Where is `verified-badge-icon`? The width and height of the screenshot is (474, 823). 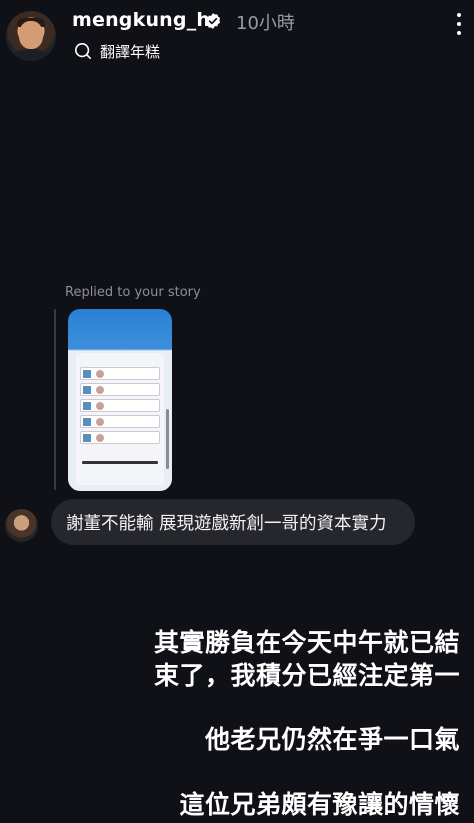 verified-badge-icon is located at coordinates (213, 21).